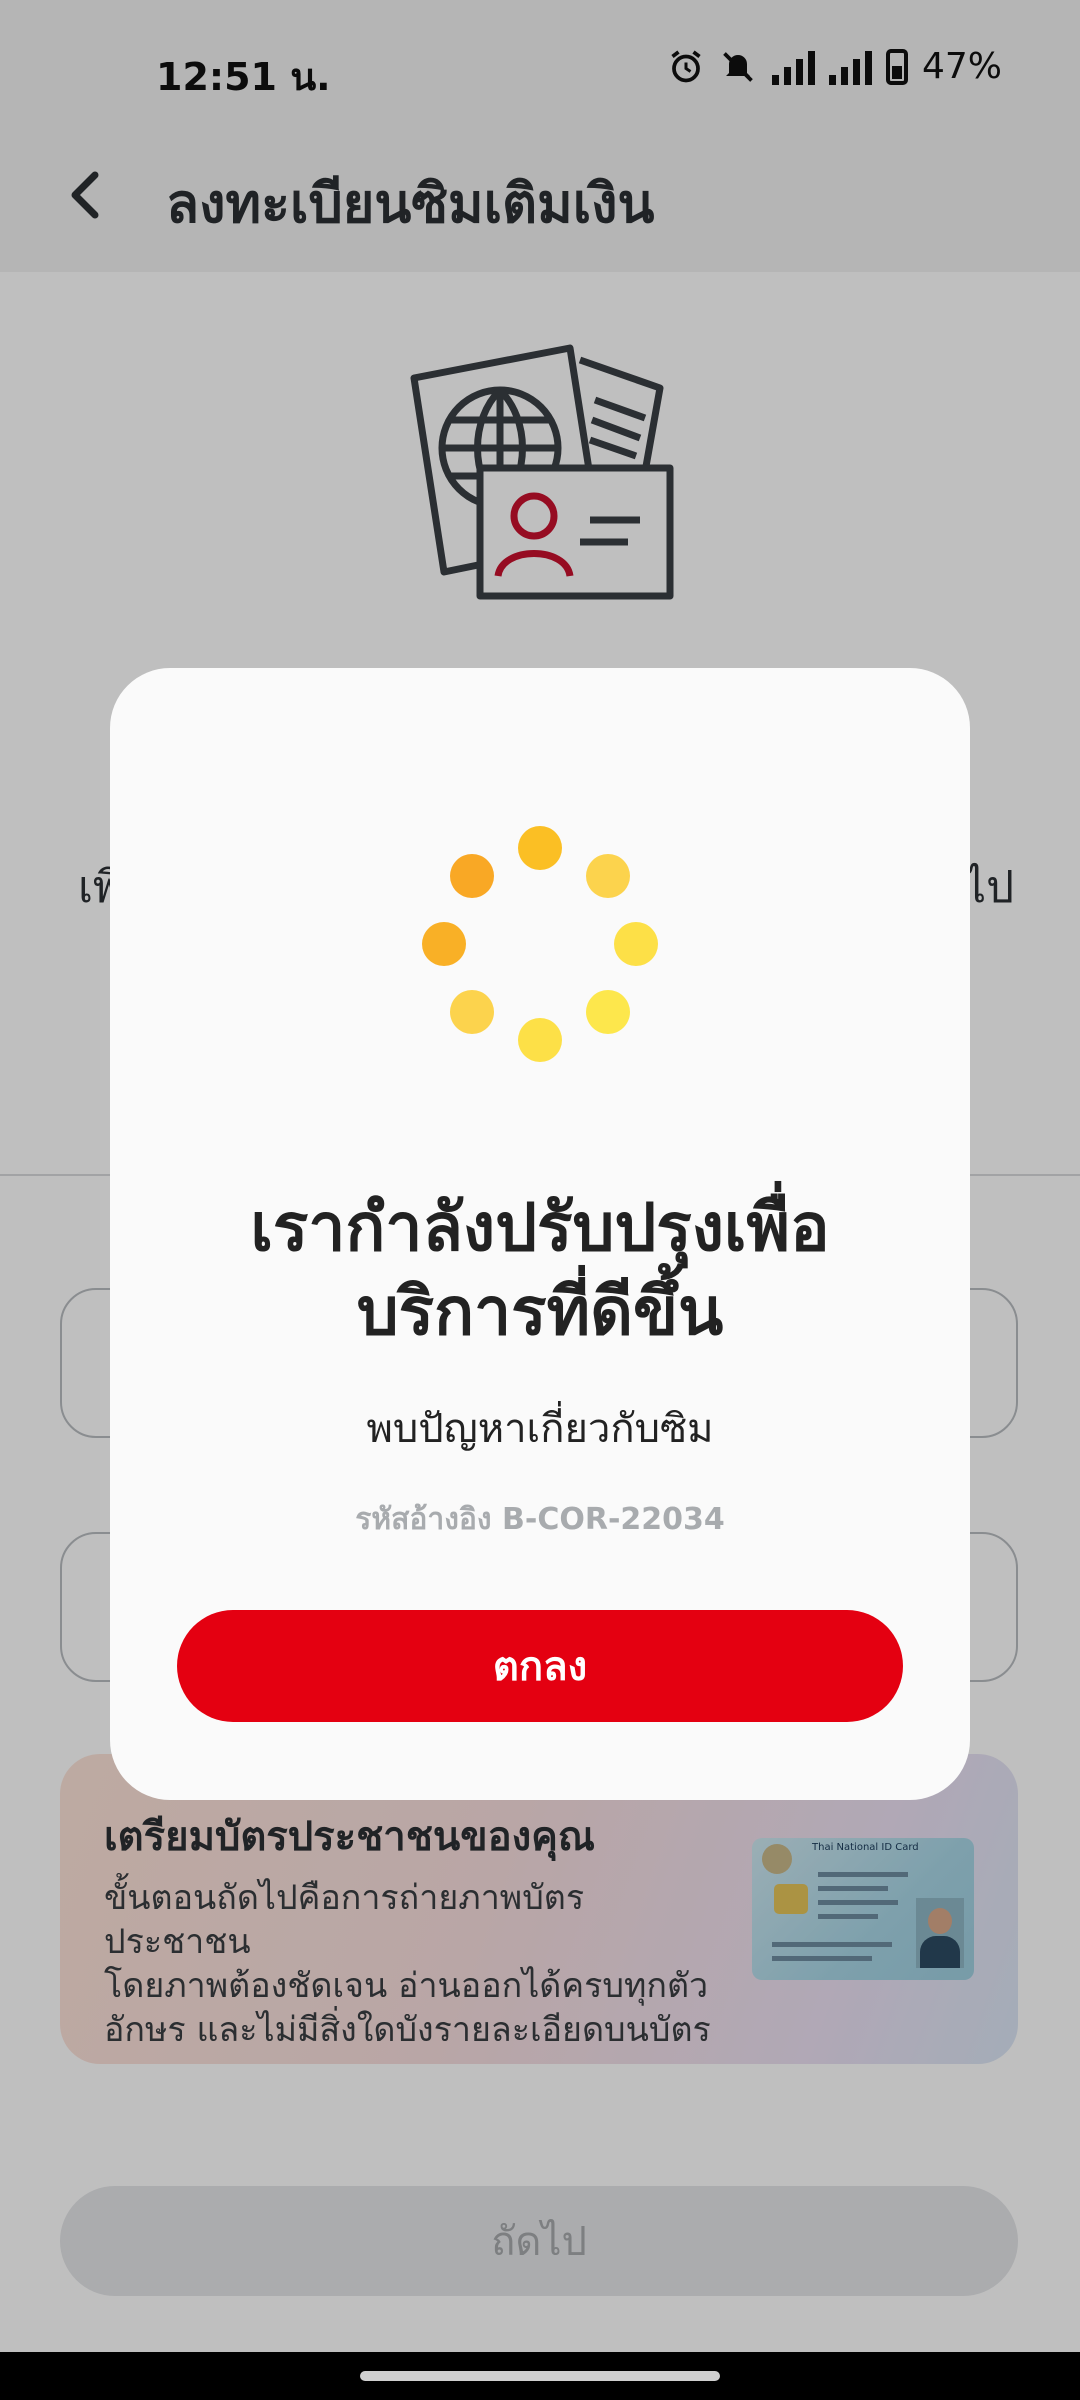 This screenshot has height=2400, width=1080. Describe the element at coordinates (540, 2376) in the screenshot. I see `home-handle` at that location.